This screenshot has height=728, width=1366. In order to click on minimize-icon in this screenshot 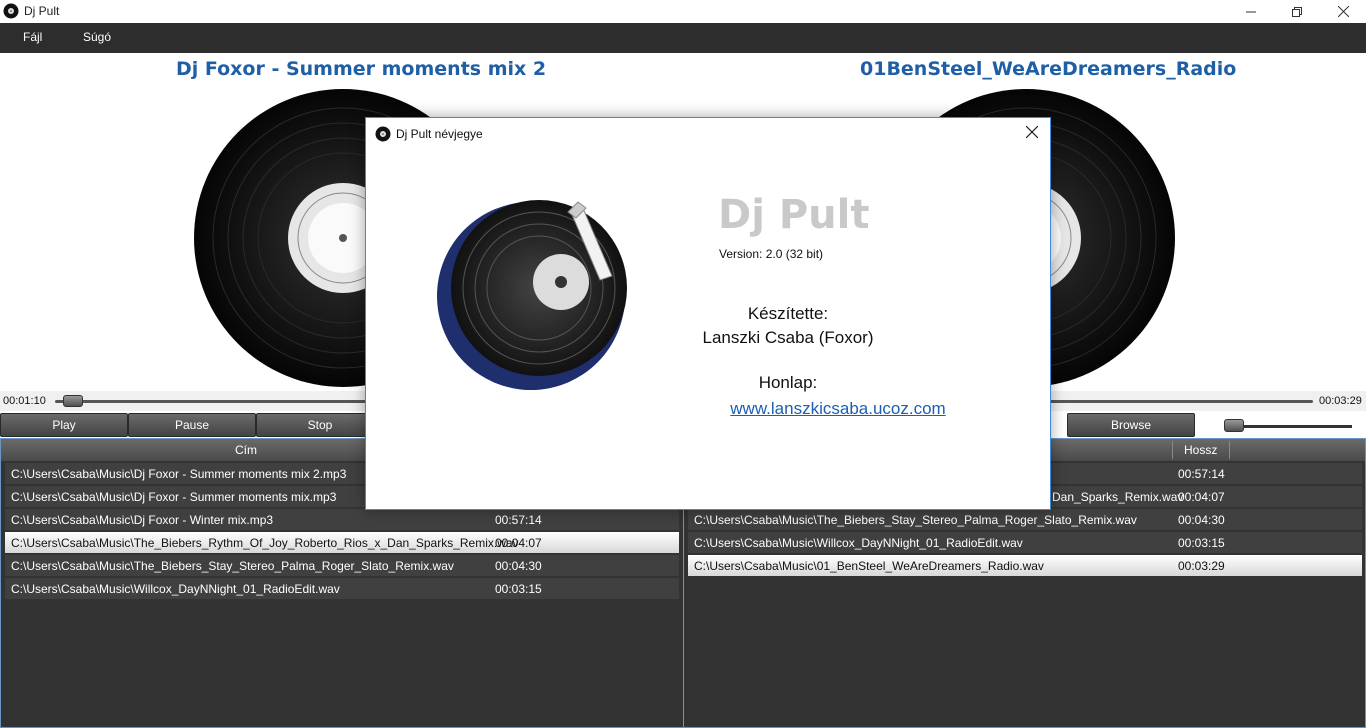, I will do `click(1251, 11)`.